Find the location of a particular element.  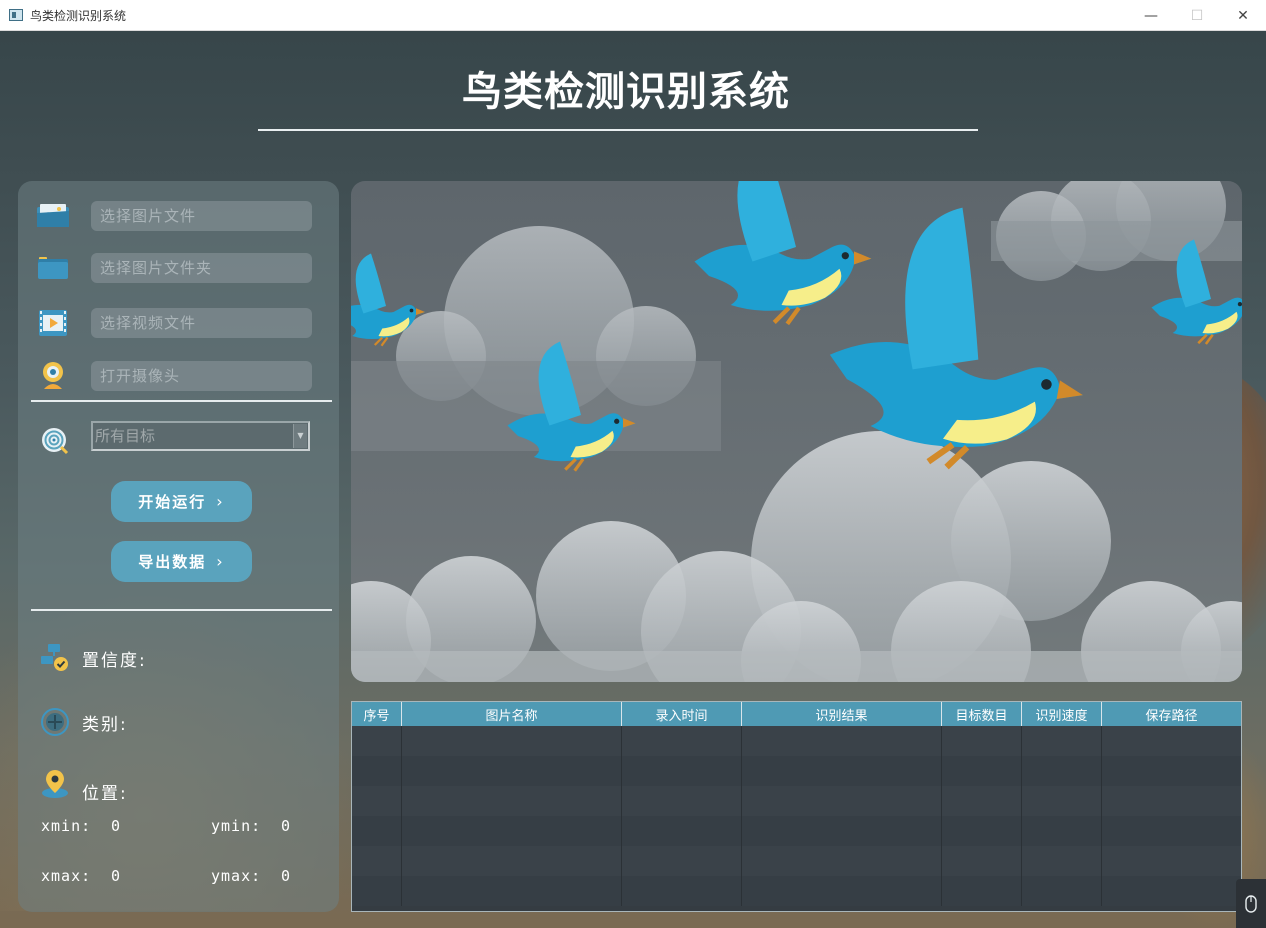

title-divider is located at coordinates (618, 130).